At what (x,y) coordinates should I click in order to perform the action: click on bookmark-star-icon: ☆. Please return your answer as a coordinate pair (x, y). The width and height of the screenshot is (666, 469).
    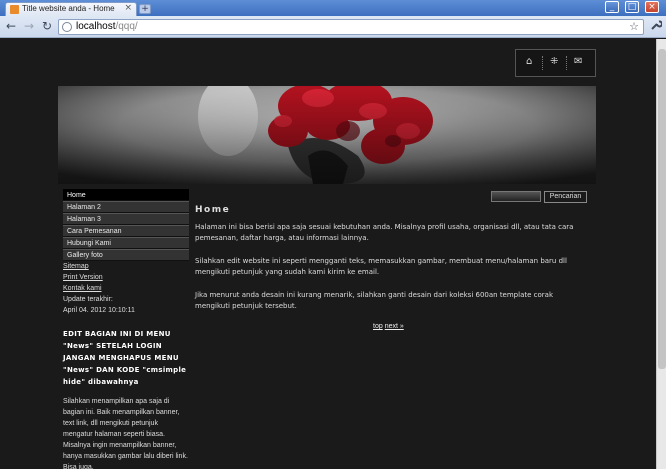
    Looking at the image, I should click on (634, 26).